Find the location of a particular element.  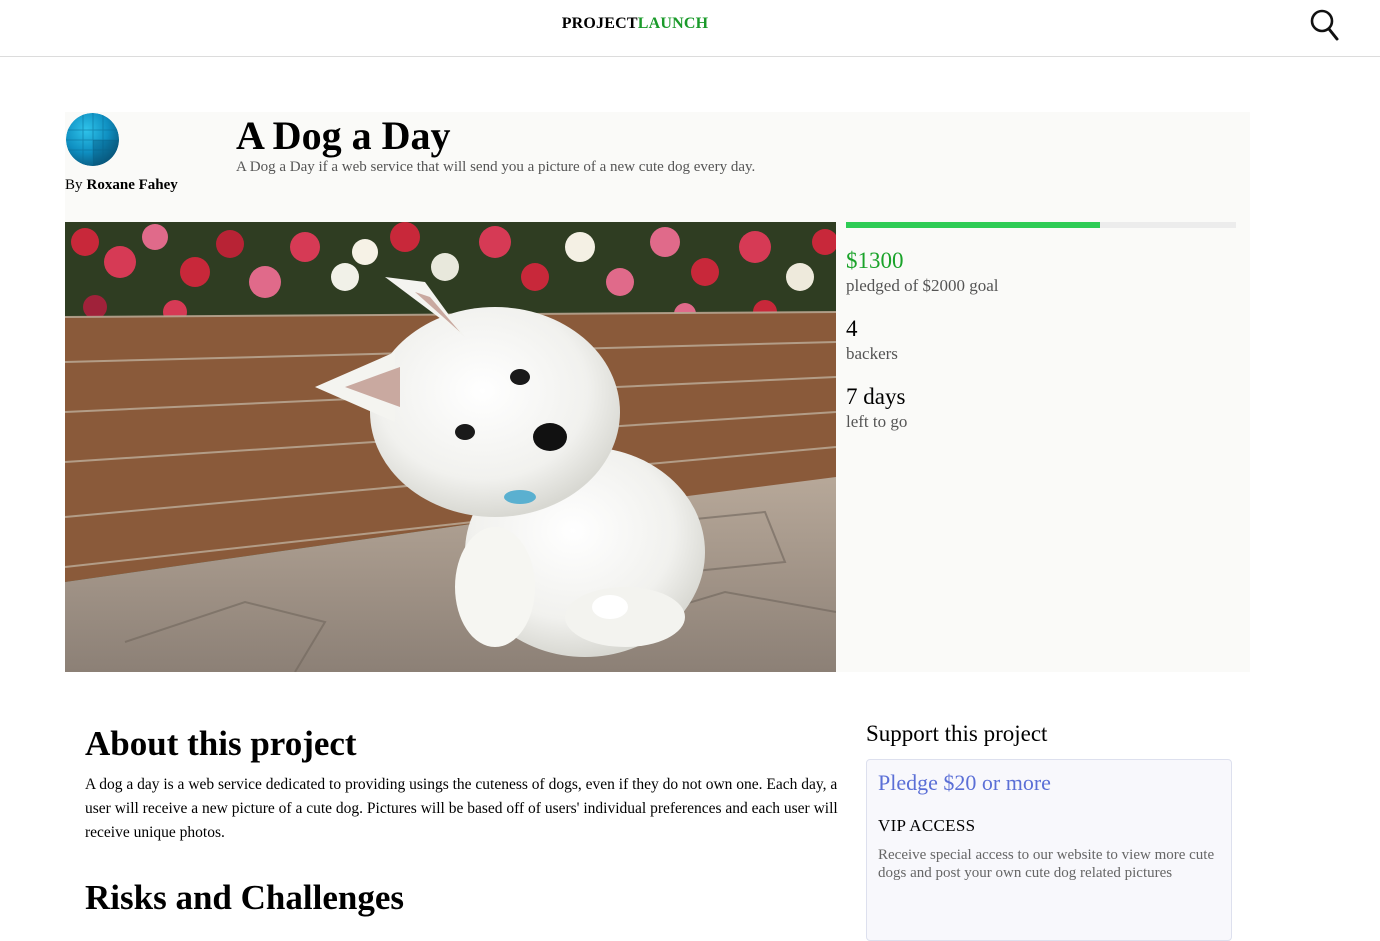

funding-progress-bar is located at coordinates (1041, 225).